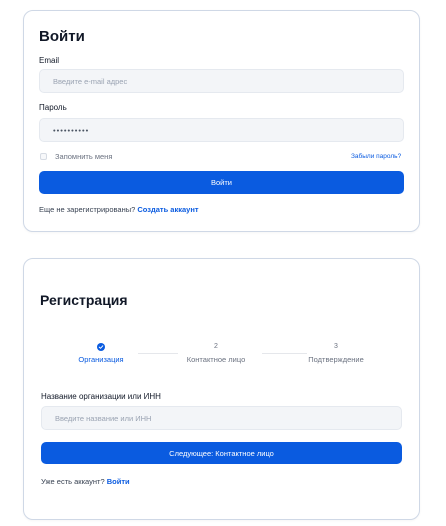 Image resolution: width=446 pixels, height=526 pixels. Describe the element at coordinates (84, 156) in the screenshot. I see `remember-label: Запомнить меня` at that location.